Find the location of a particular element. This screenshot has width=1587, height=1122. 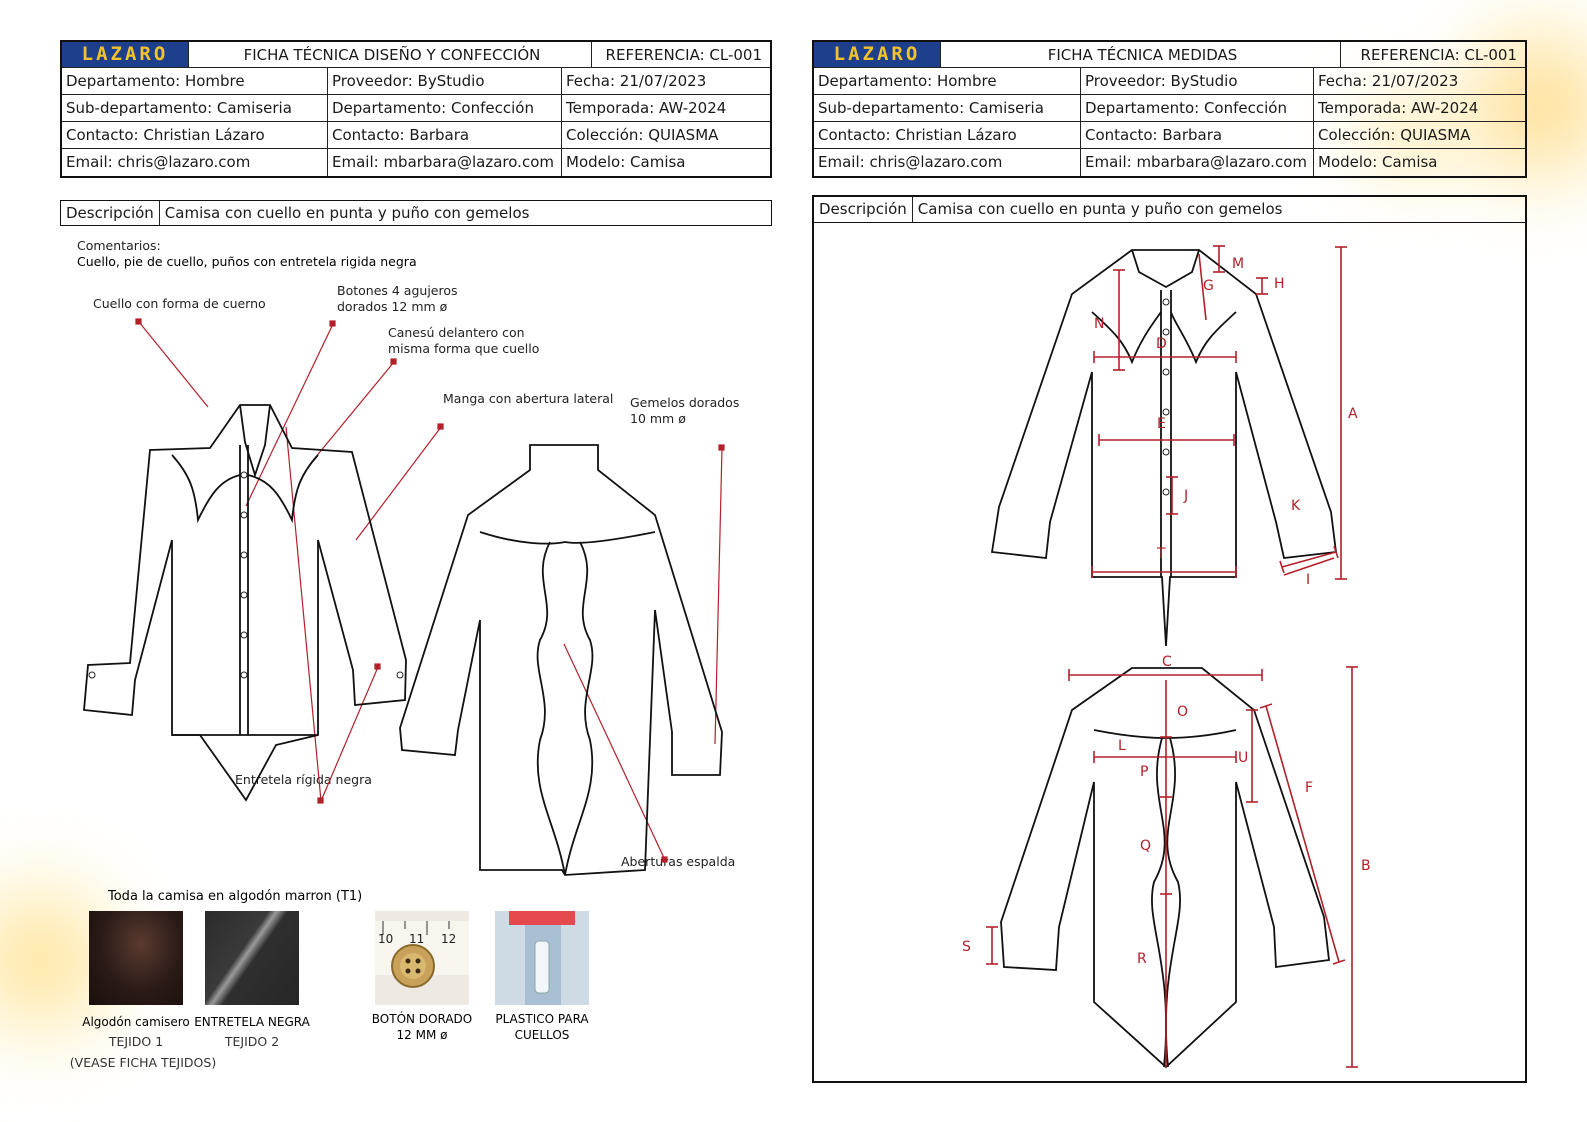

fabric-swatch-cotton is located at coordinates (136, 958).